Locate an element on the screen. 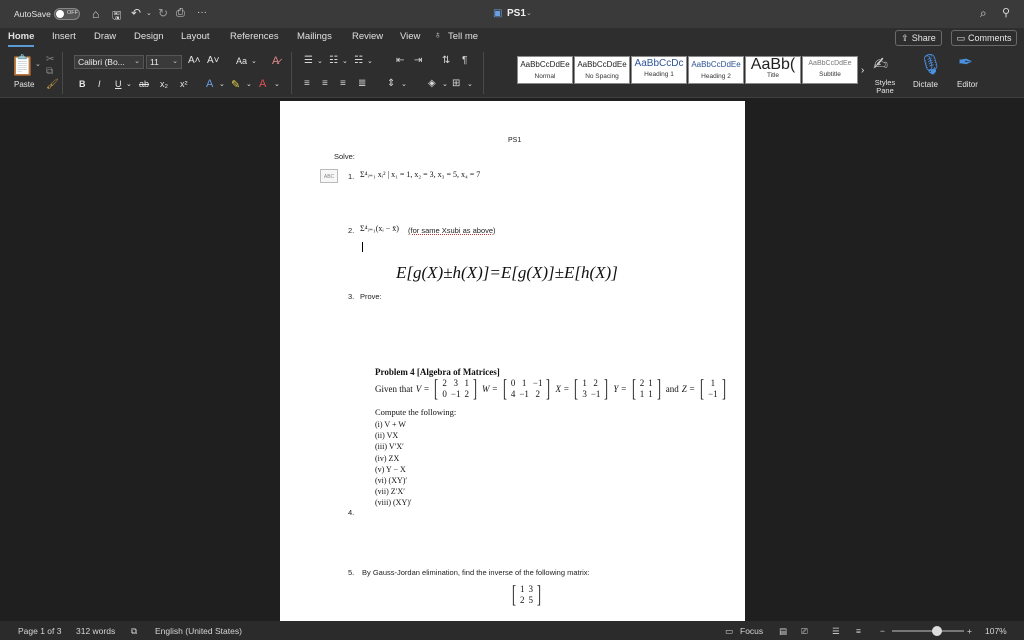  home-icon: ⌂ is located at coordinates (95, 14).